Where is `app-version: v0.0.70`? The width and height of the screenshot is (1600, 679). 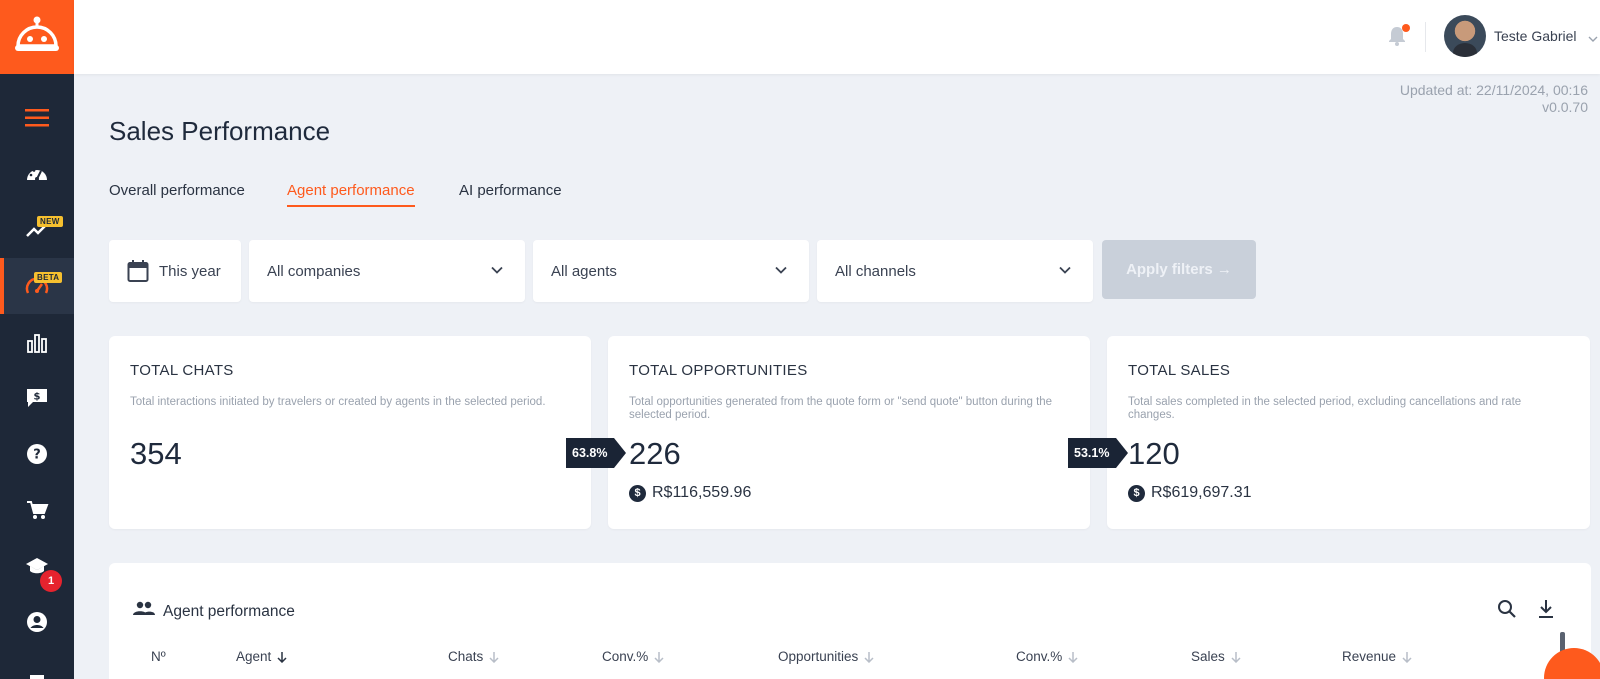 app-version: v0.0.70 is located at coordinates (1565, 107).